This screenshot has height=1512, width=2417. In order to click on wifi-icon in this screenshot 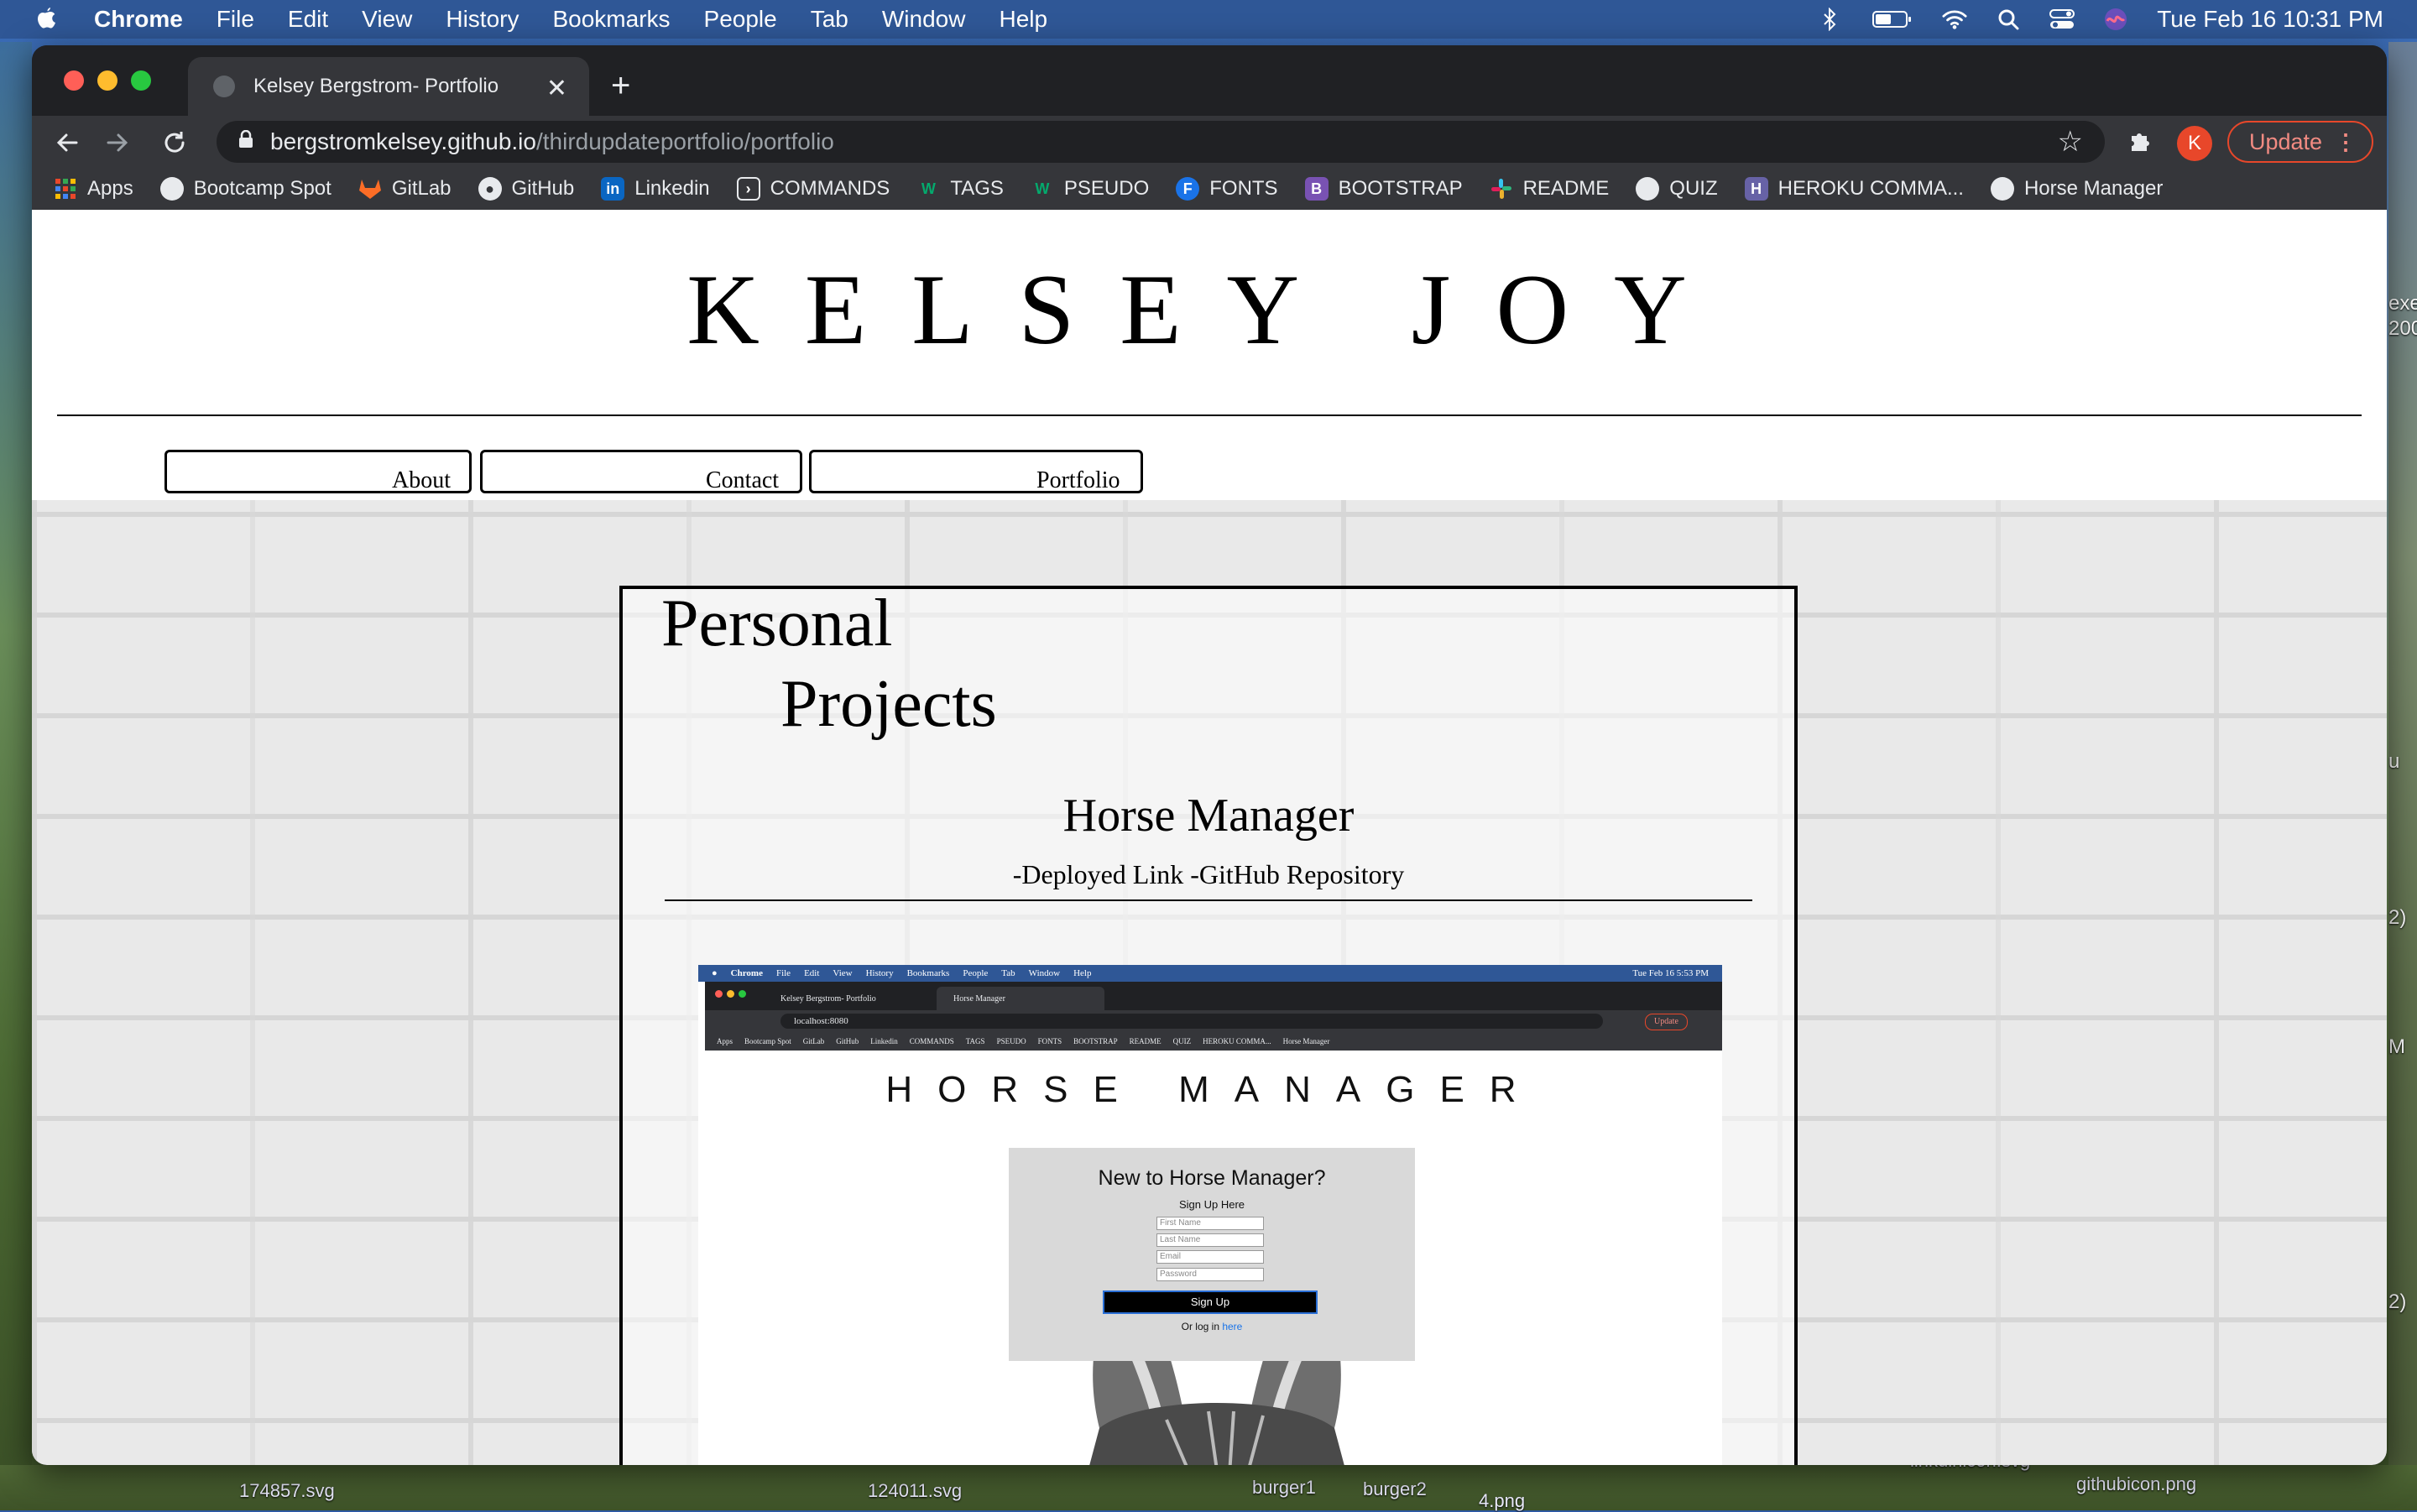, I will do `click(1954, 20)`.